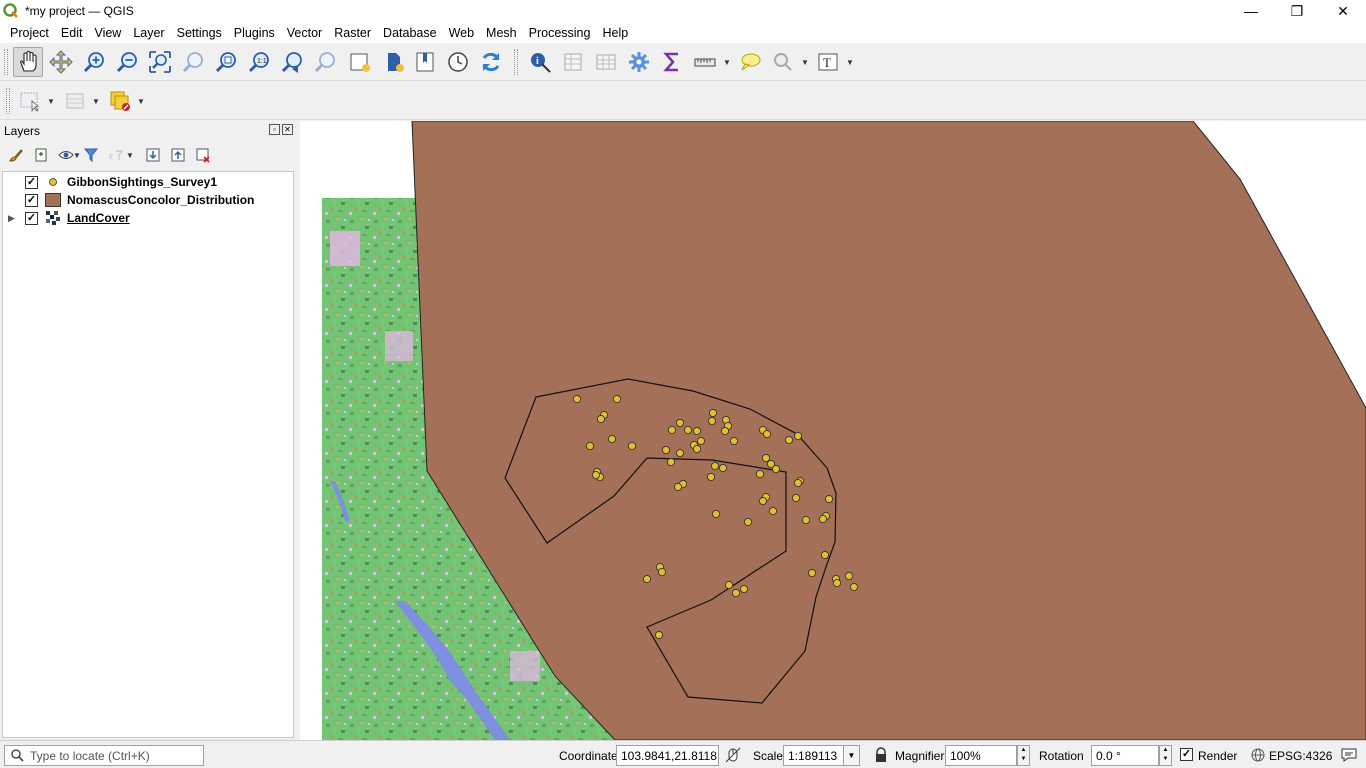 The height and width of the screenshot is (768, 1366). I want to click on close-panel-button: ✕, so click(287, 129).